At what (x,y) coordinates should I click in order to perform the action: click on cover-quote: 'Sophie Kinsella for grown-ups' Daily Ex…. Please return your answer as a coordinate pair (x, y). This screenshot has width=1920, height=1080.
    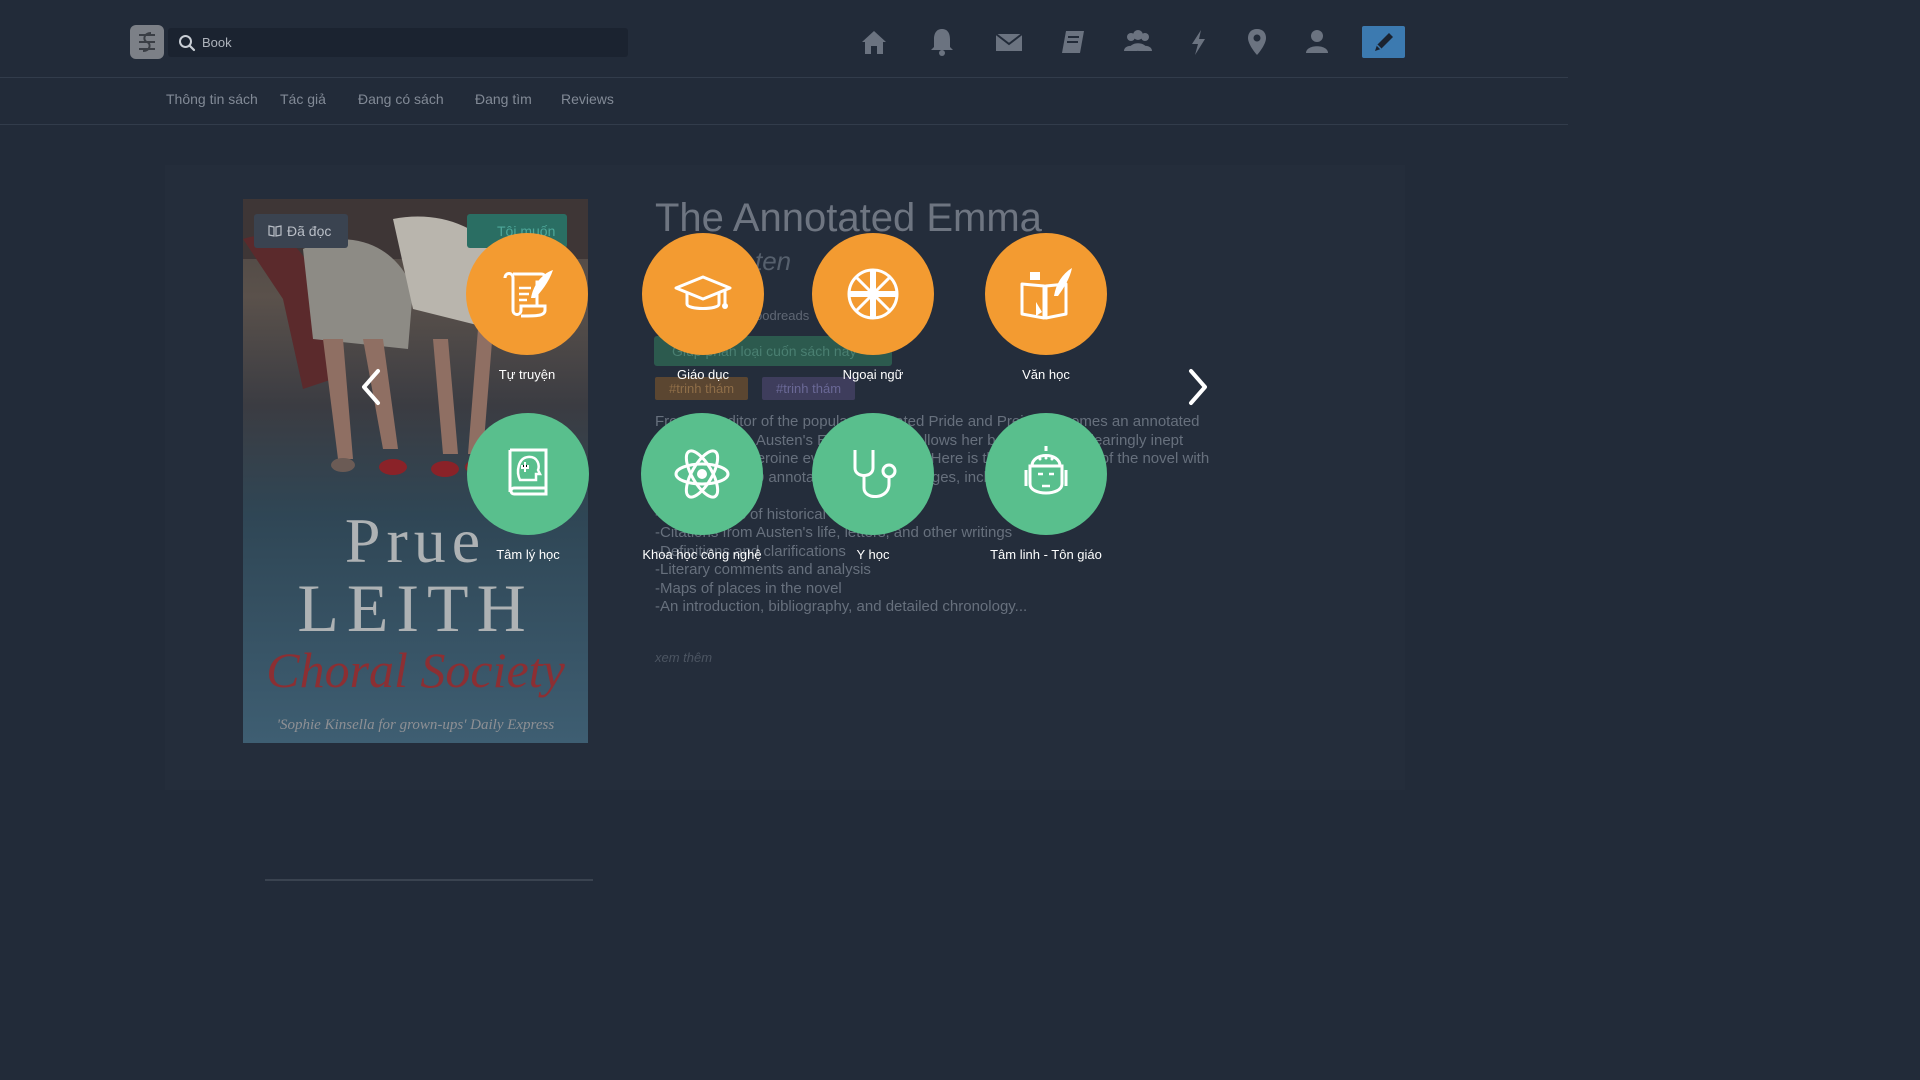
    Looking at the image, I should click on (415, 725).